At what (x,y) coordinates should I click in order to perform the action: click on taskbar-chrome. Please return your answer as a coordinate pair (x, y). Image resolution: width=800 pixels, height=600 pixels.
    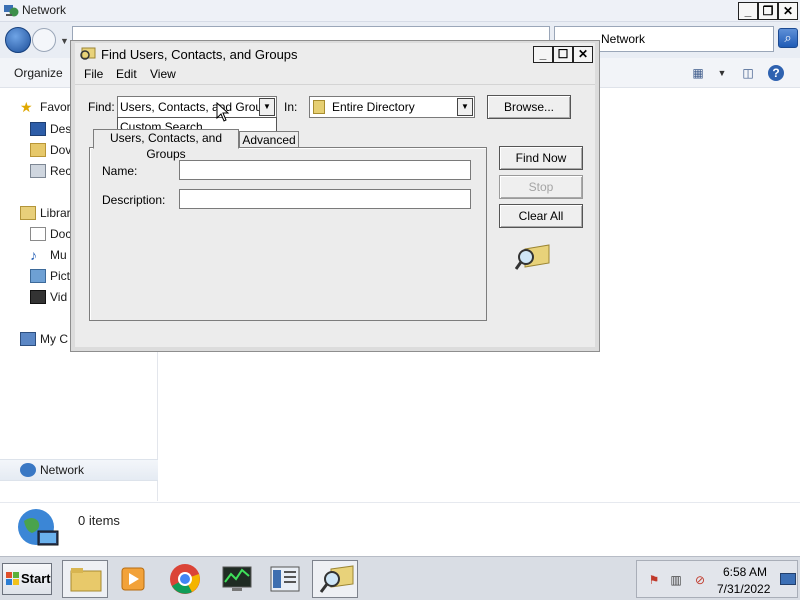
    Looking at the image, I should click on (185, 579).